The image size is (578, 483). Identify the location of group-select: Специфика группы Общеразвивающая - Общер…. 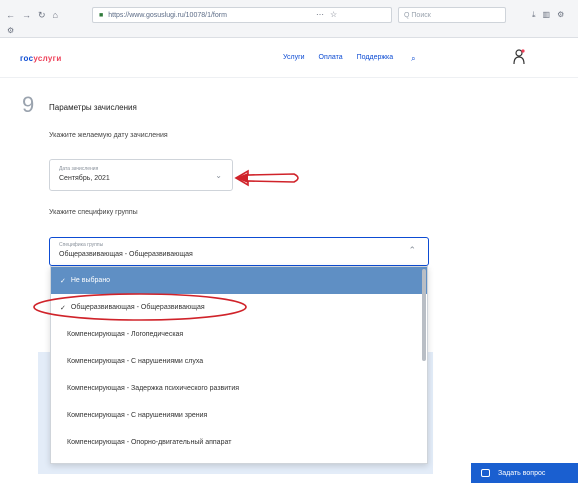
(239, 251).